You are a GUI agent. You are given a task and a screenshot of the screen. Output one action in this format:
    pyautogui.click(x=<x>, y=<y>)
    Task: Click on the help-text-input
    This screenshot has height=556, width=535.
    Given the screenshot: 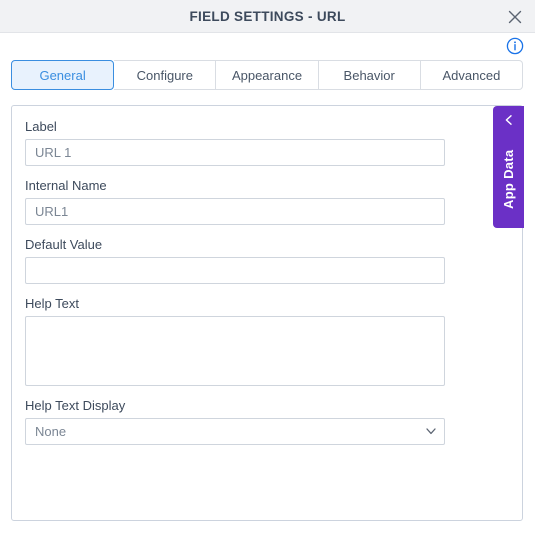 What is the action you would take?
    pyautogui.click(x=235, y=351)
    